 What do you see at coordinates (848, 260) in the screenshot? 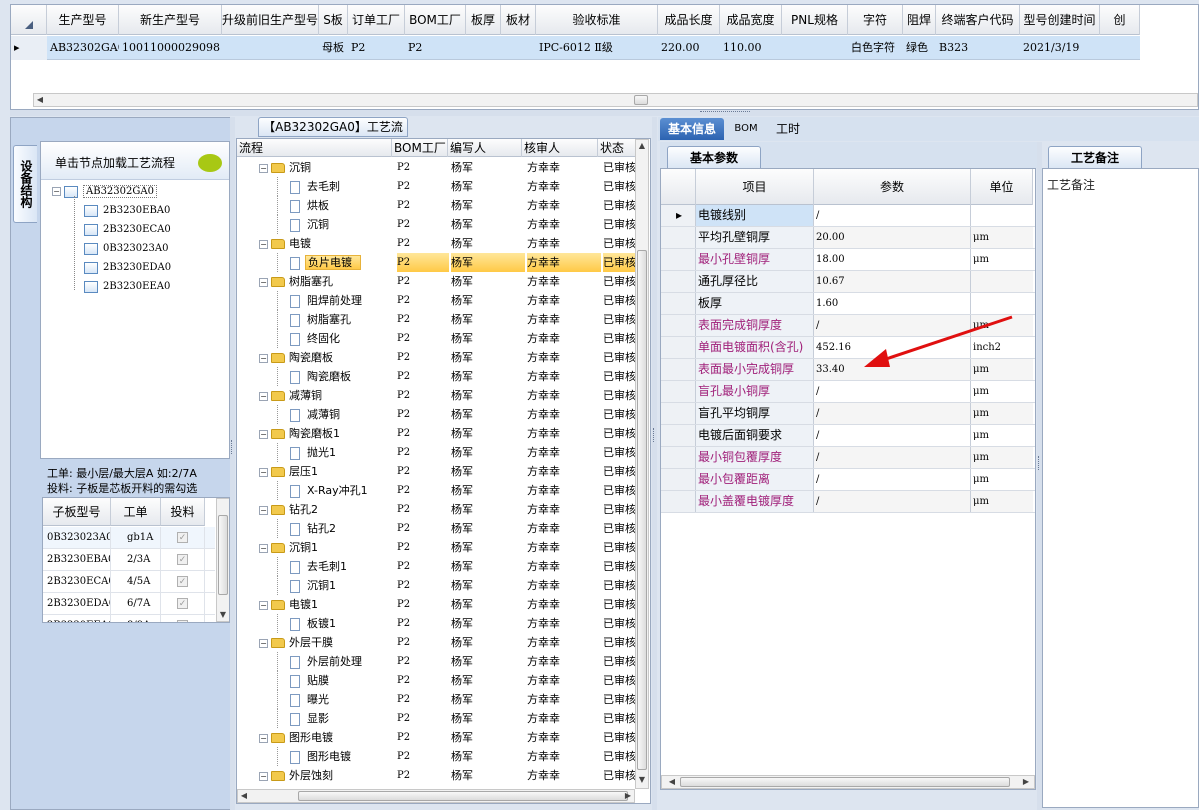
I see `param-row: 最小孔壁铜厚 18.00 μm` at bounding box center [848, 260].